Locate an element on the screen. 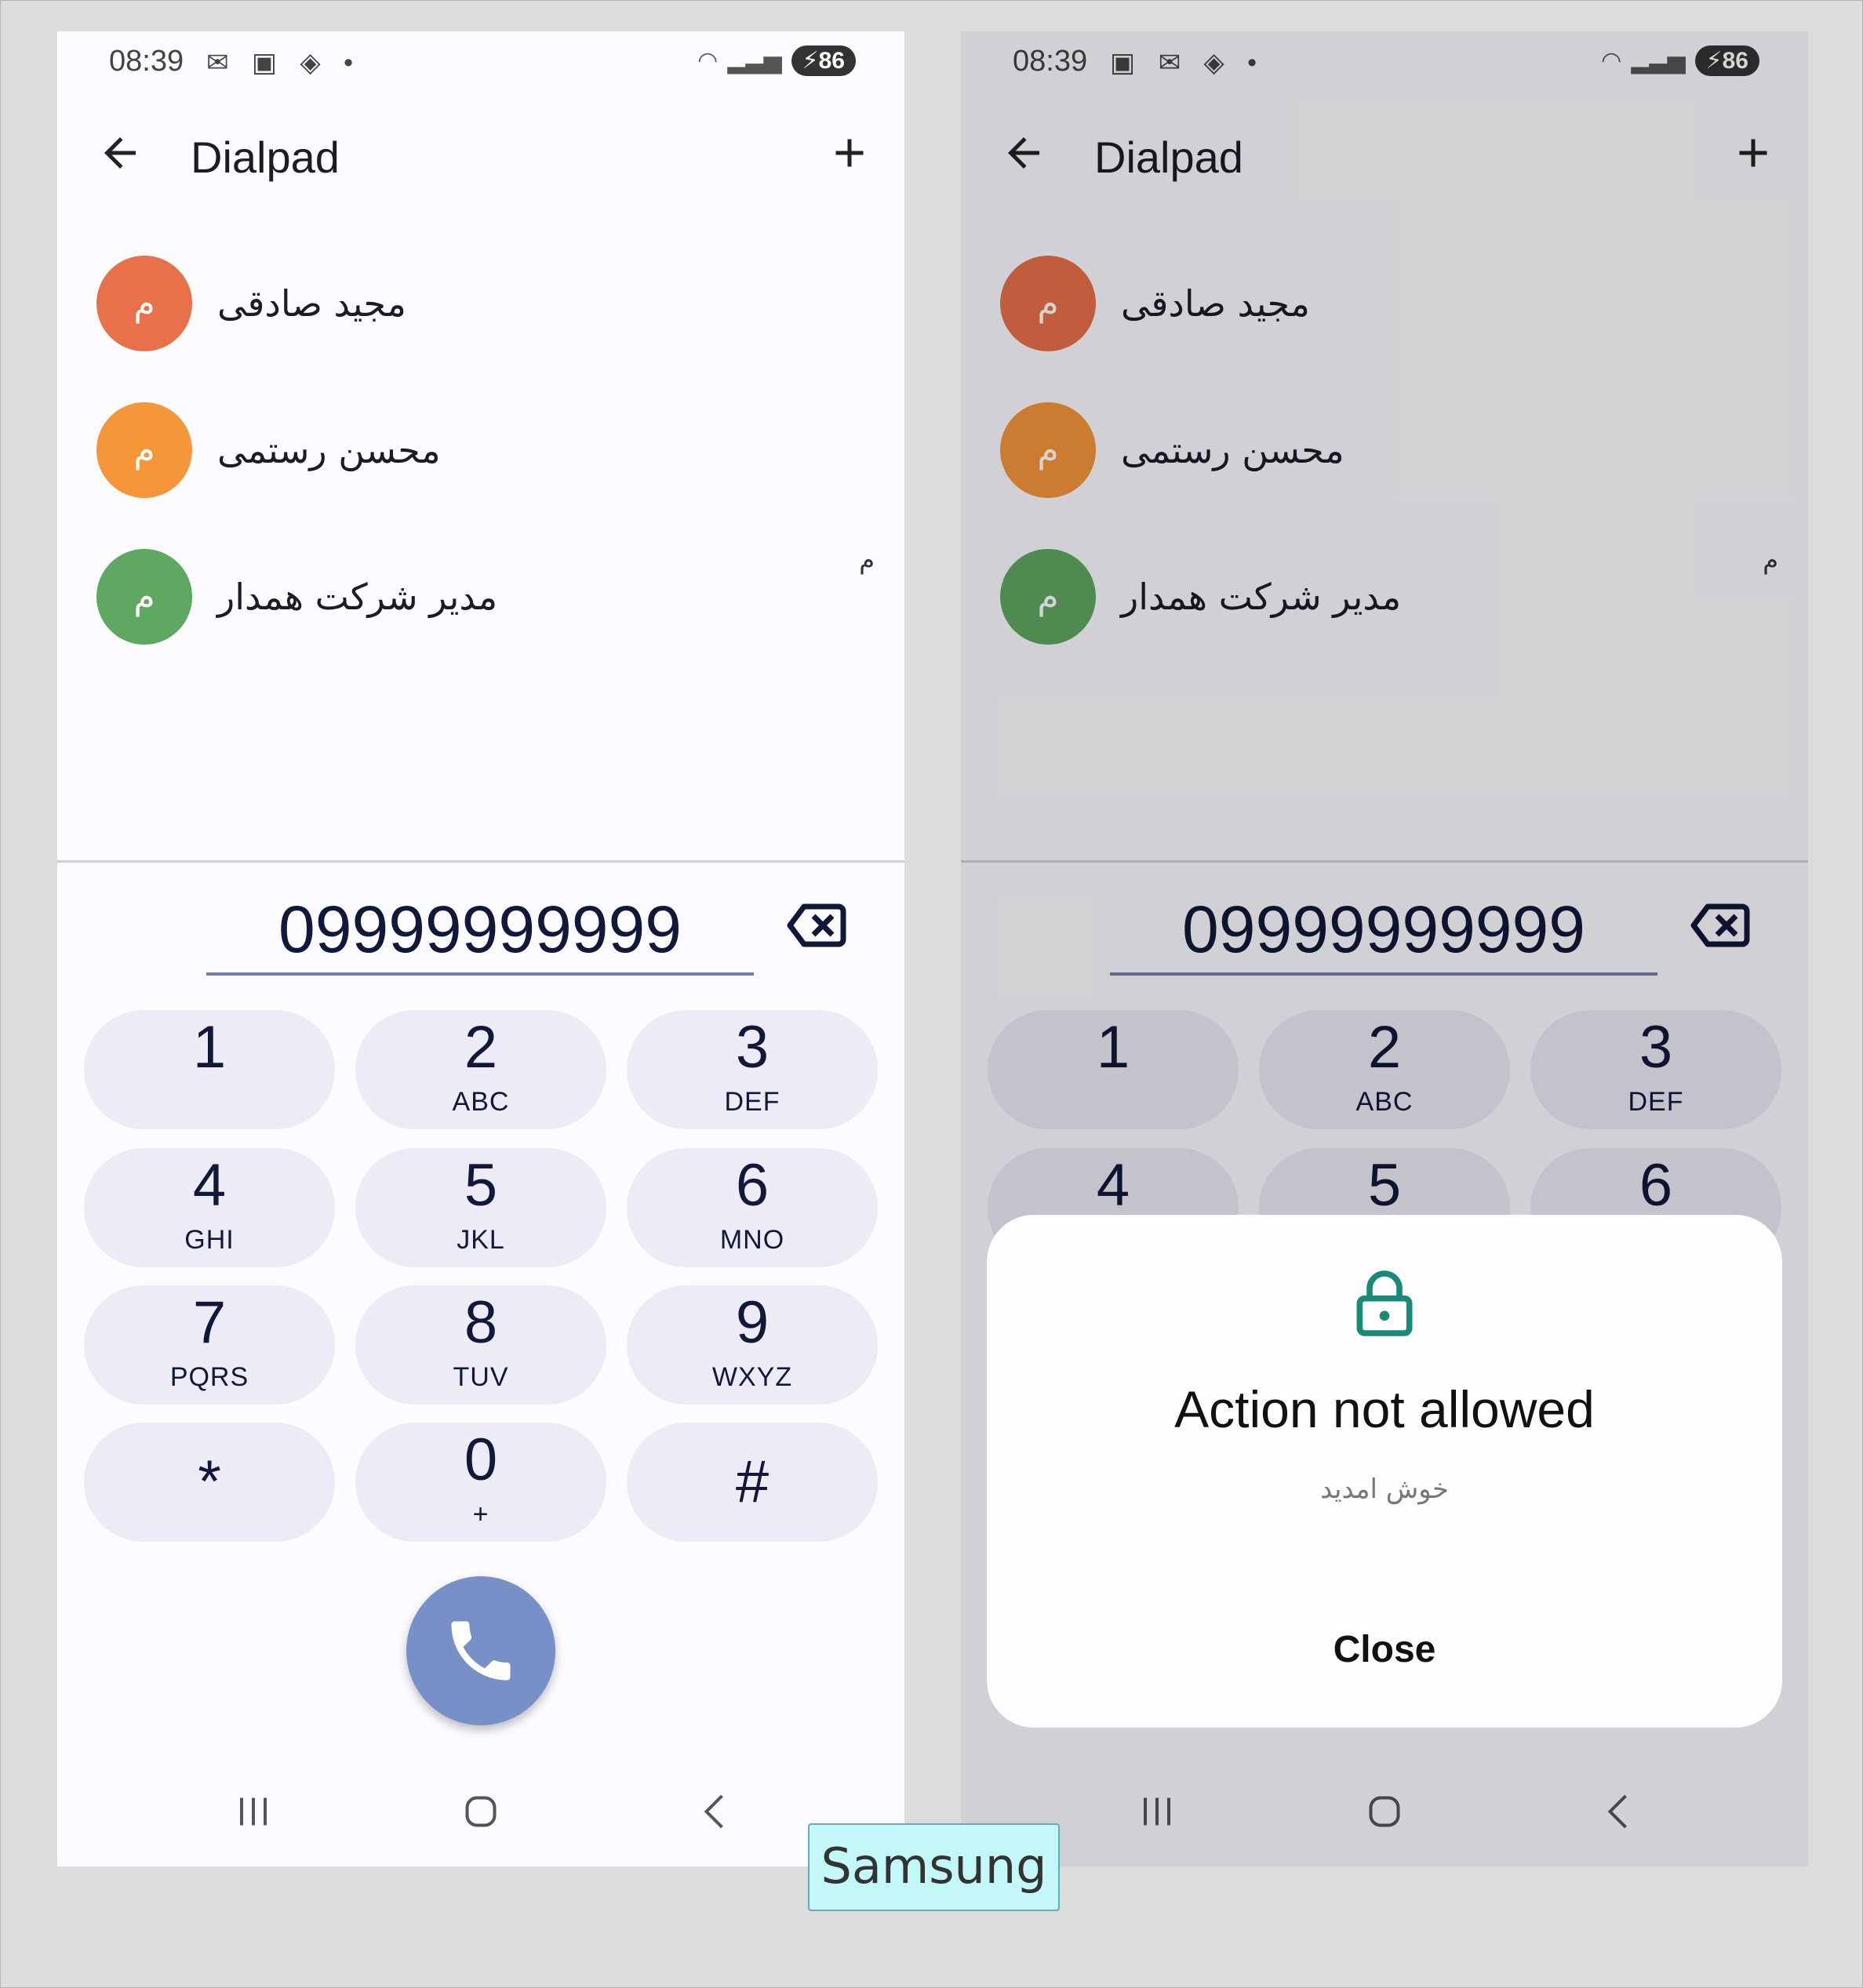 This screenshot has width=1863, height=1988. battery-level: 86 is located at coordinates (831, 61).